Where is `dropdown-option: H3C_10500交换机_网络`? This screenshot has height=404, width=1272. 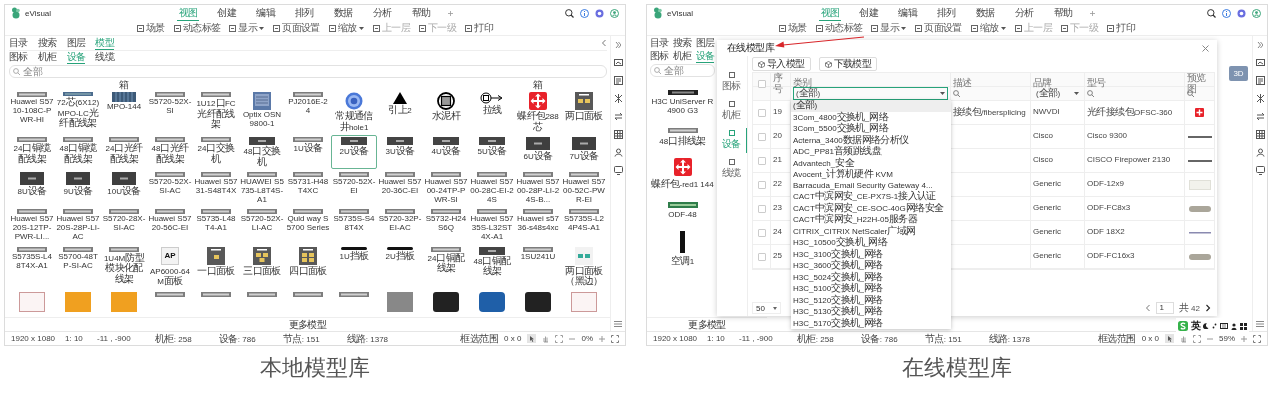
dropdown-option: H3C_10500交换机_网络 is located at coordinates (871, 243).